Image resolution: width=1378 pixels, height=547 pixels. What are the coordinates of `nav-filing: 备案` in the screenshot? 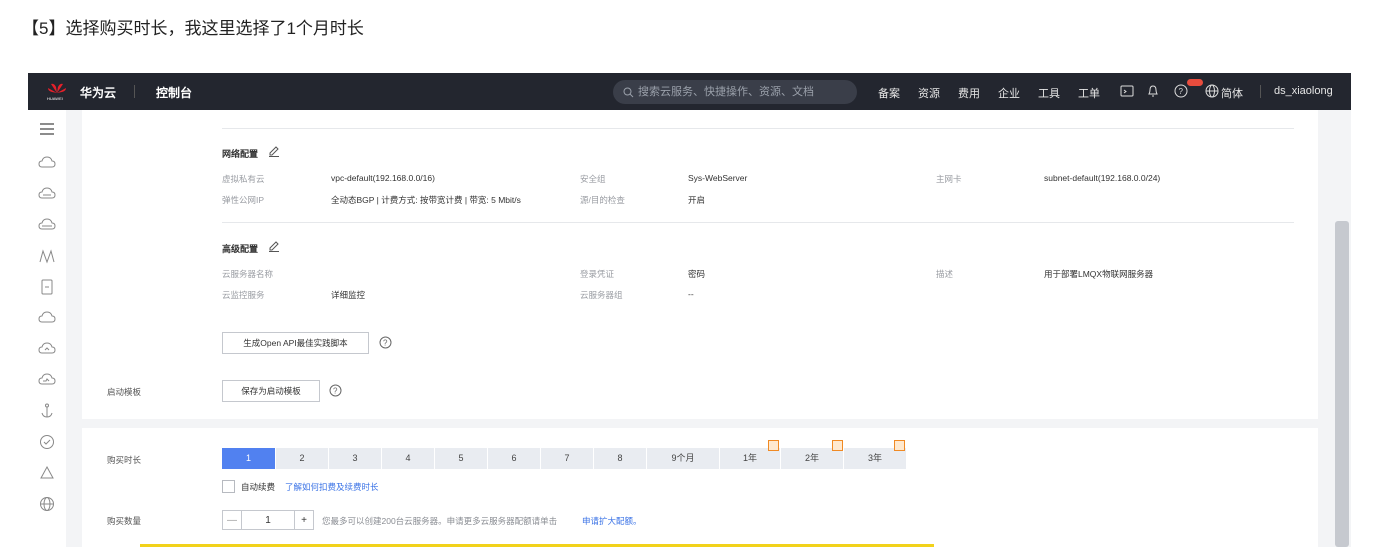 It's located at (889, 93).